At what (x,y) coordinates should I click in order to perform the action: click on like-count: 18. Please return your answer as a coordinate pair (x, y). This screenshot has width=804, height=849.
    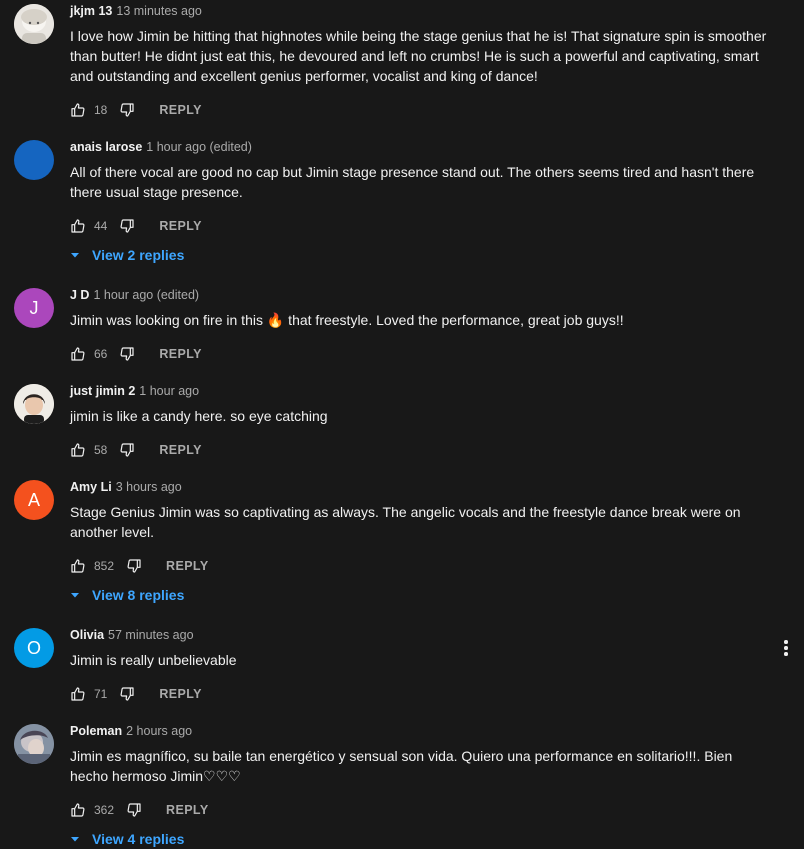
    Looking at the image, I should click on (101, 110).